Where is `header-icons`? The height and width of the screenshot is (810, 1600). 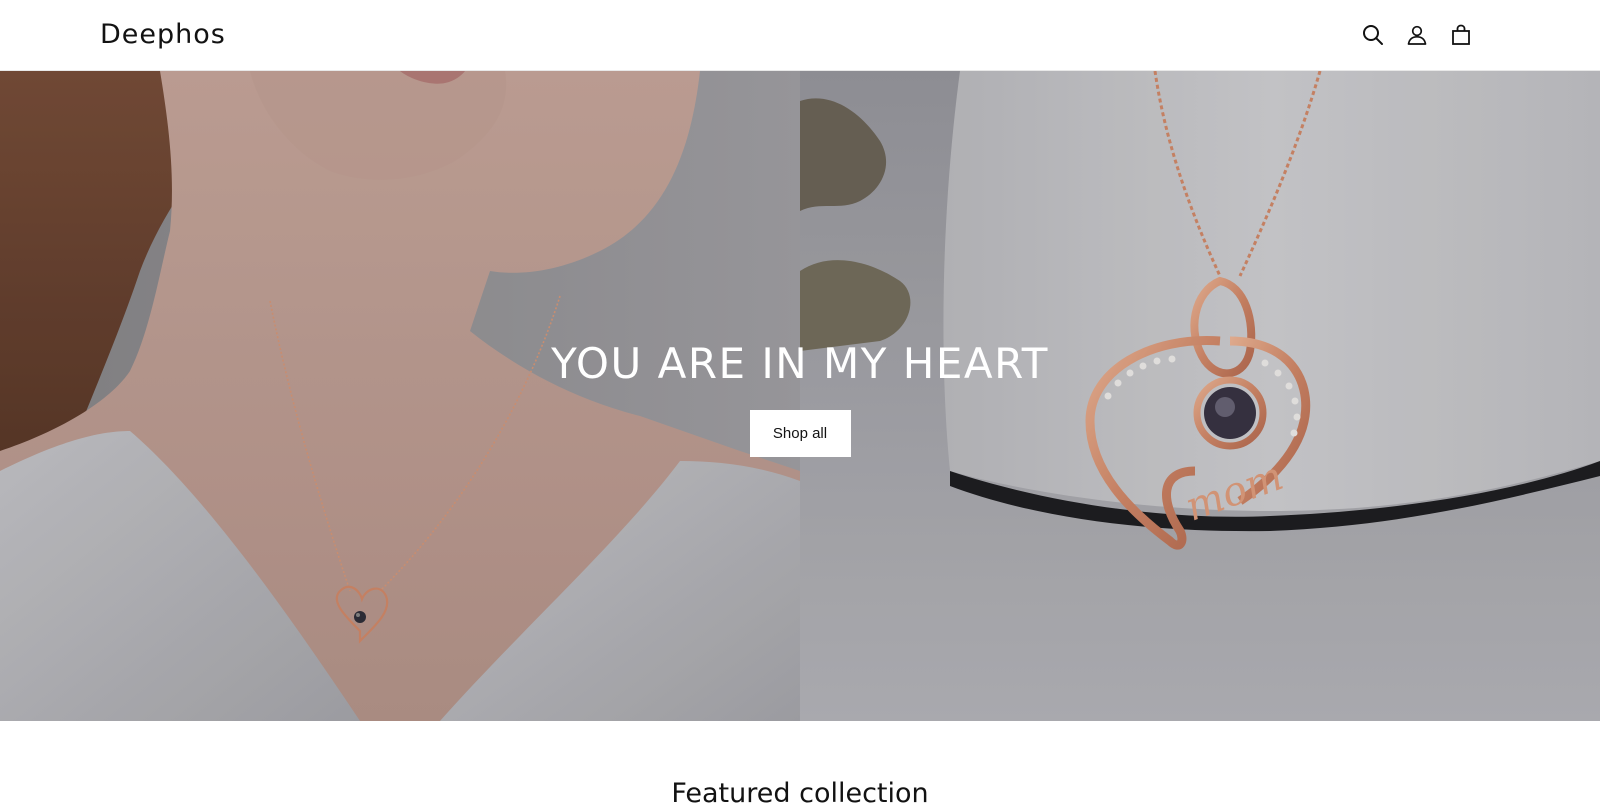 header-icons is located at coordinates (1417, 35).